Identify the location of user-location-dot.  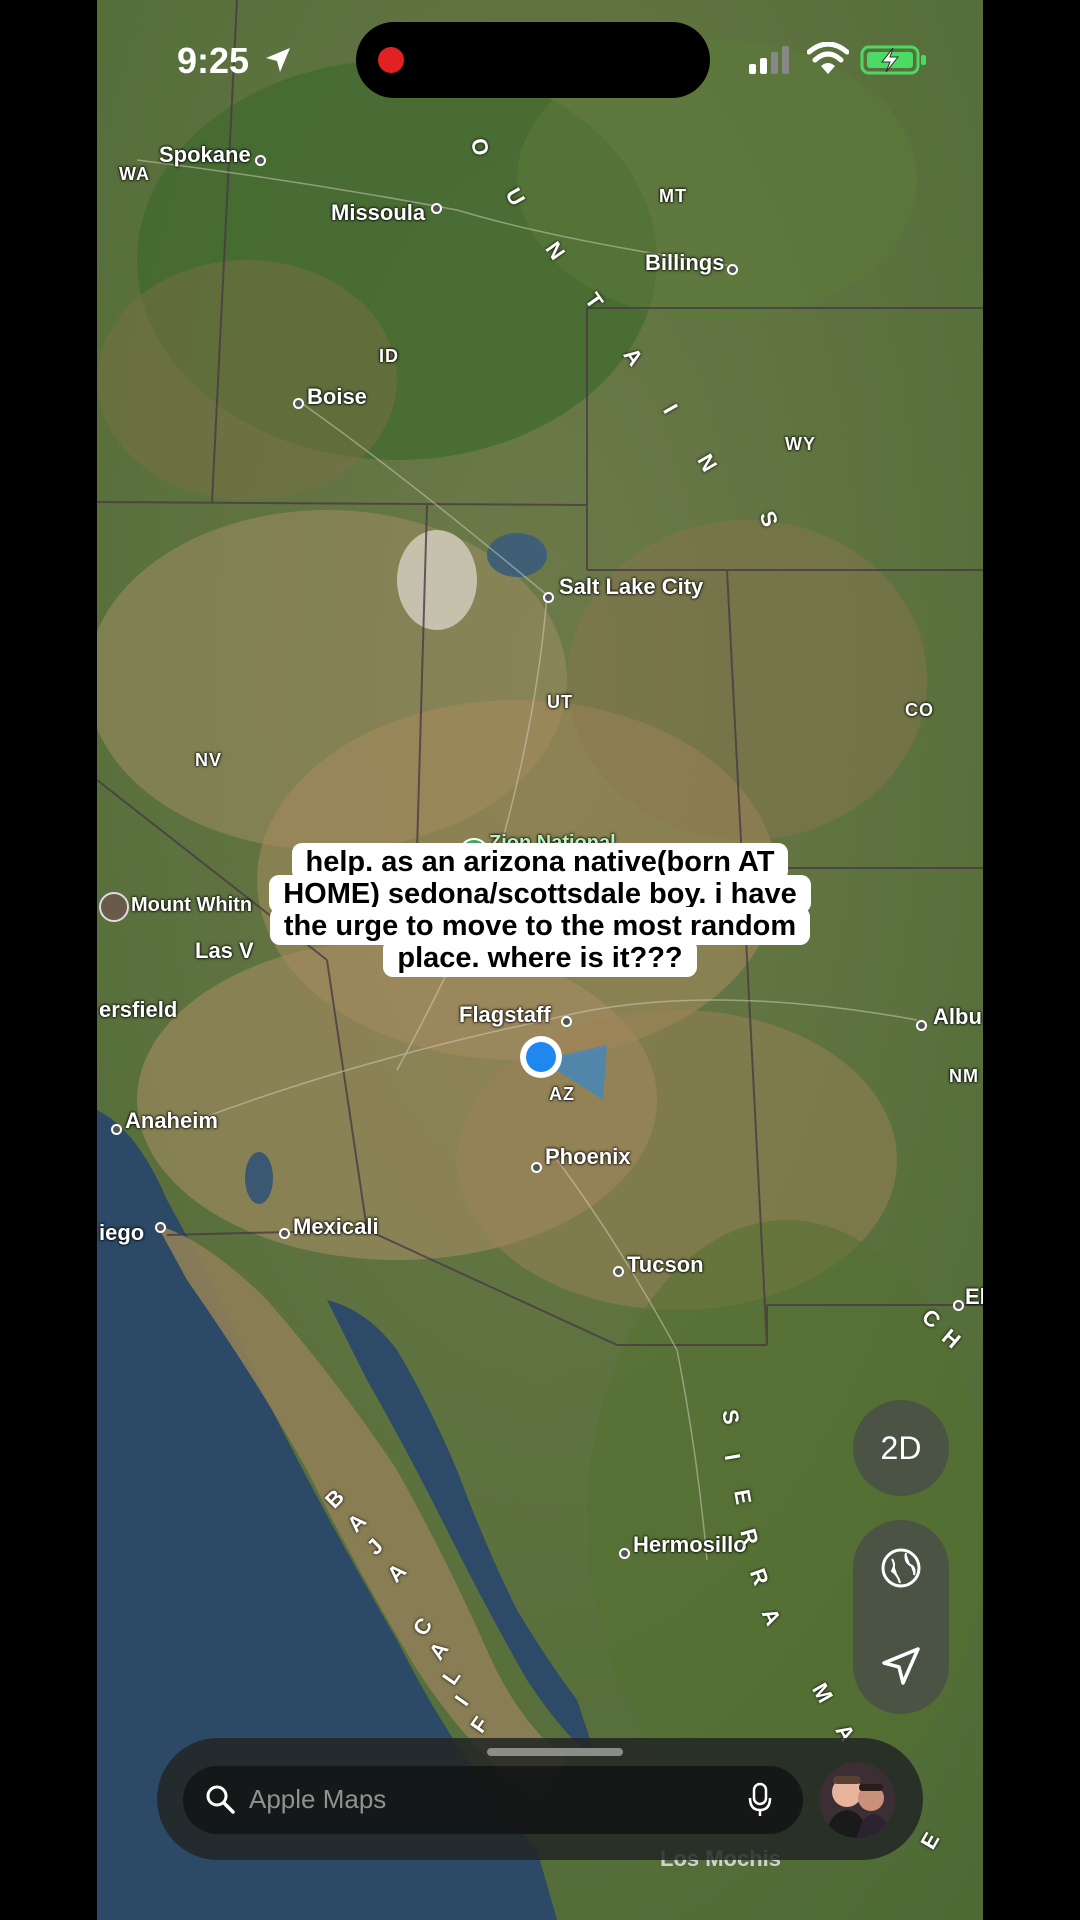
(541, 1057).